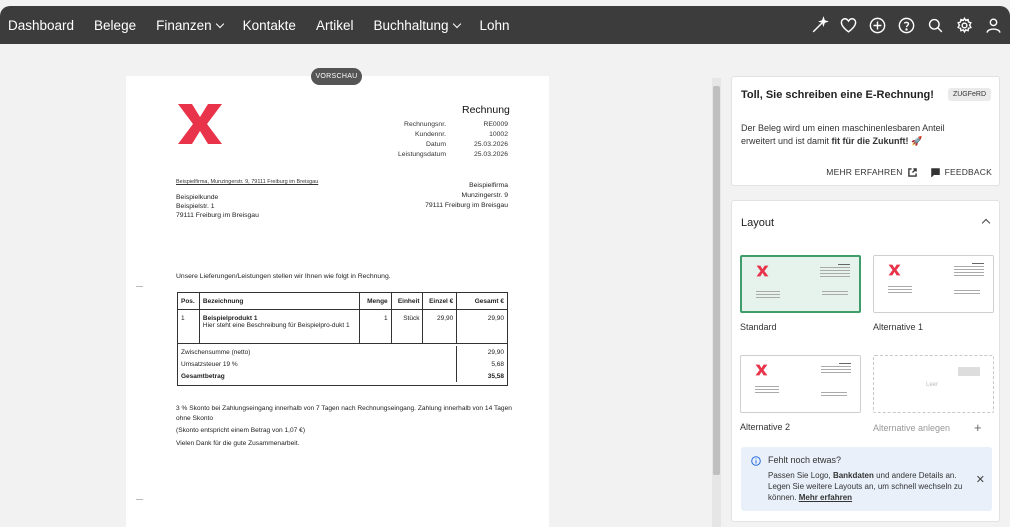  What do you see at coordinates (495, 352) in the screenshot?
I see `subtotal-value: 29,90` at bounding box center [495, 352].